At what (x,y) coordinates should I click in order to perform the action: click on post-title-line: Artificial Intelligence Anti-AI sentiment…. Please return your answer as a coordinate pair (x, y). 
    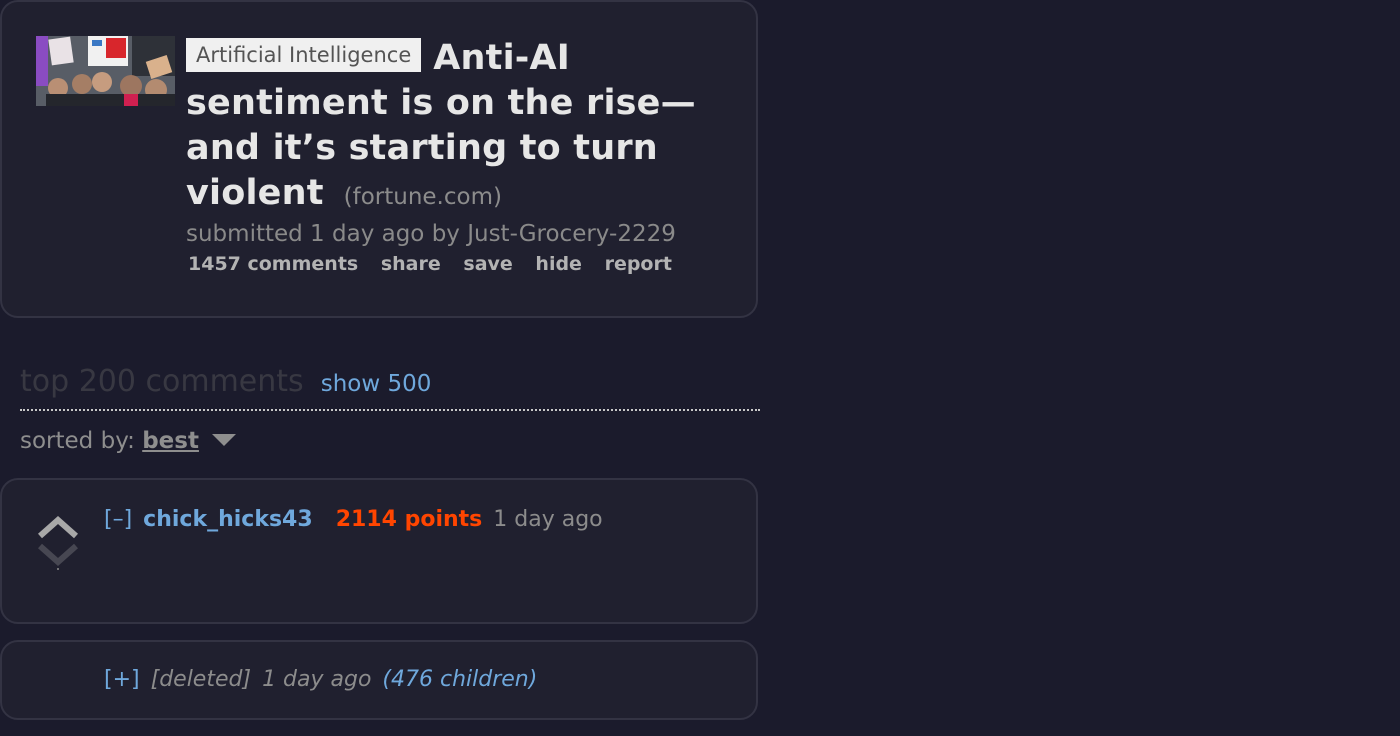
    Looking at the image, I should click on (456, 128).